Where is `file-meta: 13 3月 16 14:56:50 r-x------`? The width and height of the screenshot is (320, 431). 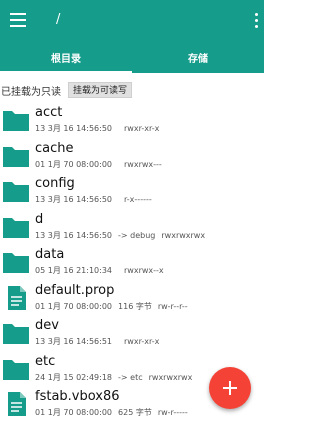 file-meta: 13 3月 16 14:56:50 r-x------ is located at coordinates (93, 199).